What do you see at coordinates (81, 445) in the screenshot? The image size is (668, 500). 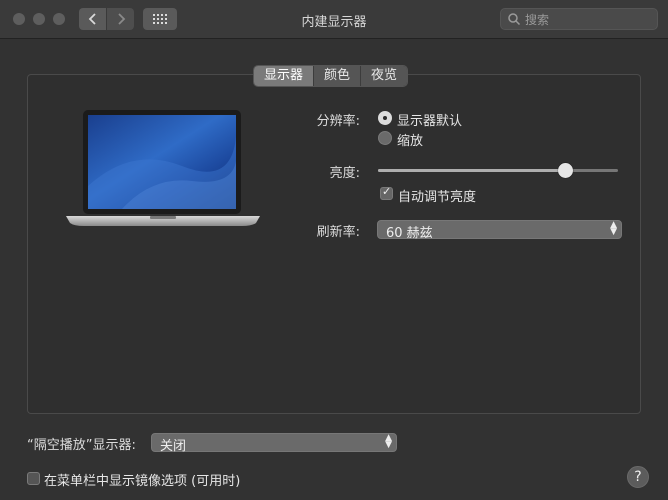 I see `airplay-display-label: “隔空播放”显示器:` at bounding box center [81, 445].